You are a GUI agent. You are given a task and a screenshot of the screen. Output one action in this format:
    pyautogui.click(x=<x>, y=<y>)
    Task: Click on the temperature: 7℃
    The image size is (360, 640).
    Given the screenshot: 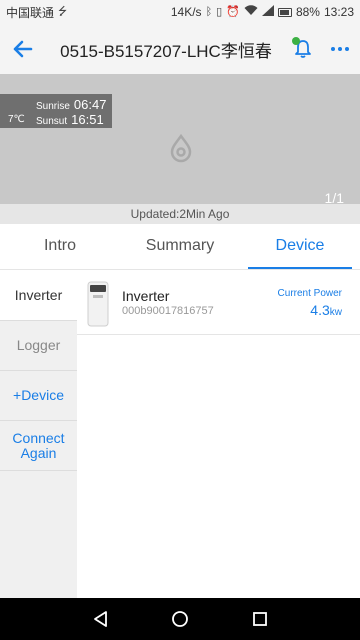 What is the action you would take?
    pyautogui.click(x=16, y=119)
    